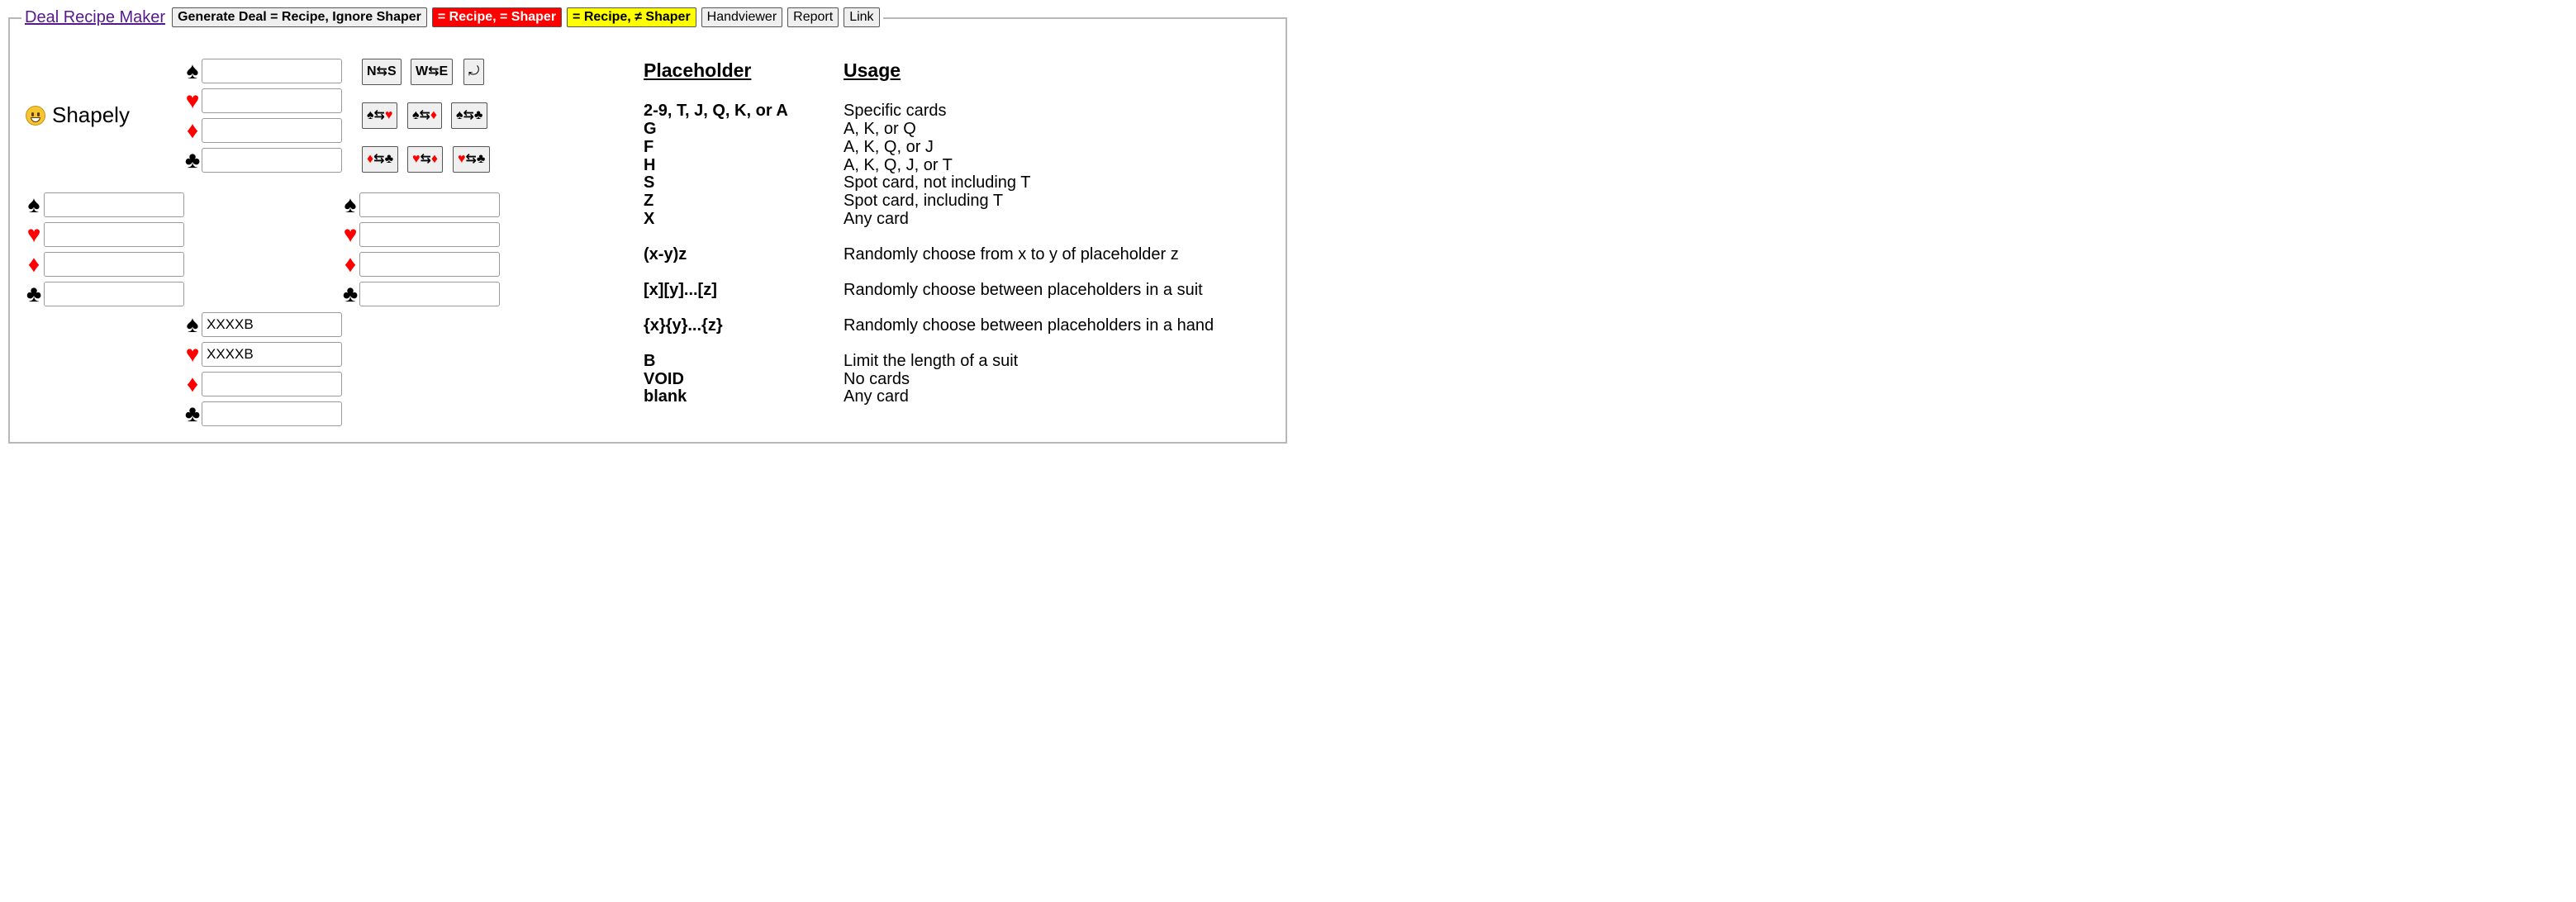  Describe the element at coordinates (931, 361) in the screenshot. I see `usage-cell: Limit the length of a suit` at that location.